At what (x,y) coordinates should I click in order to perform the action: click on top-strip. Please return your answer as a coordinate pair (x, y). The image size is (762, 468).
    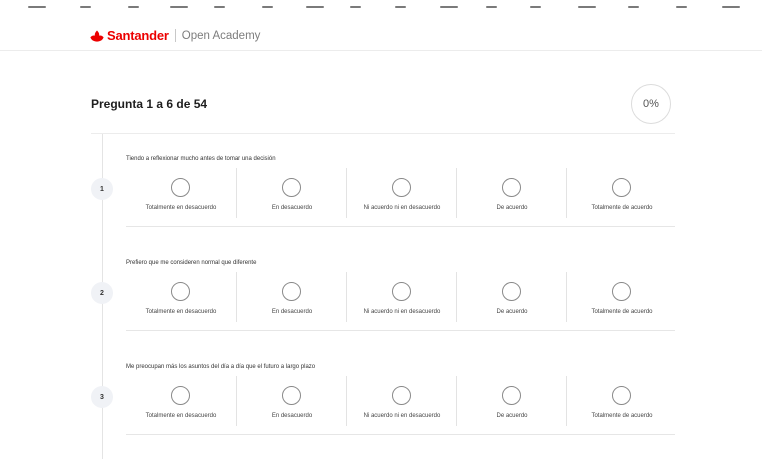
    Looking at the image, I should click on (381, 7).